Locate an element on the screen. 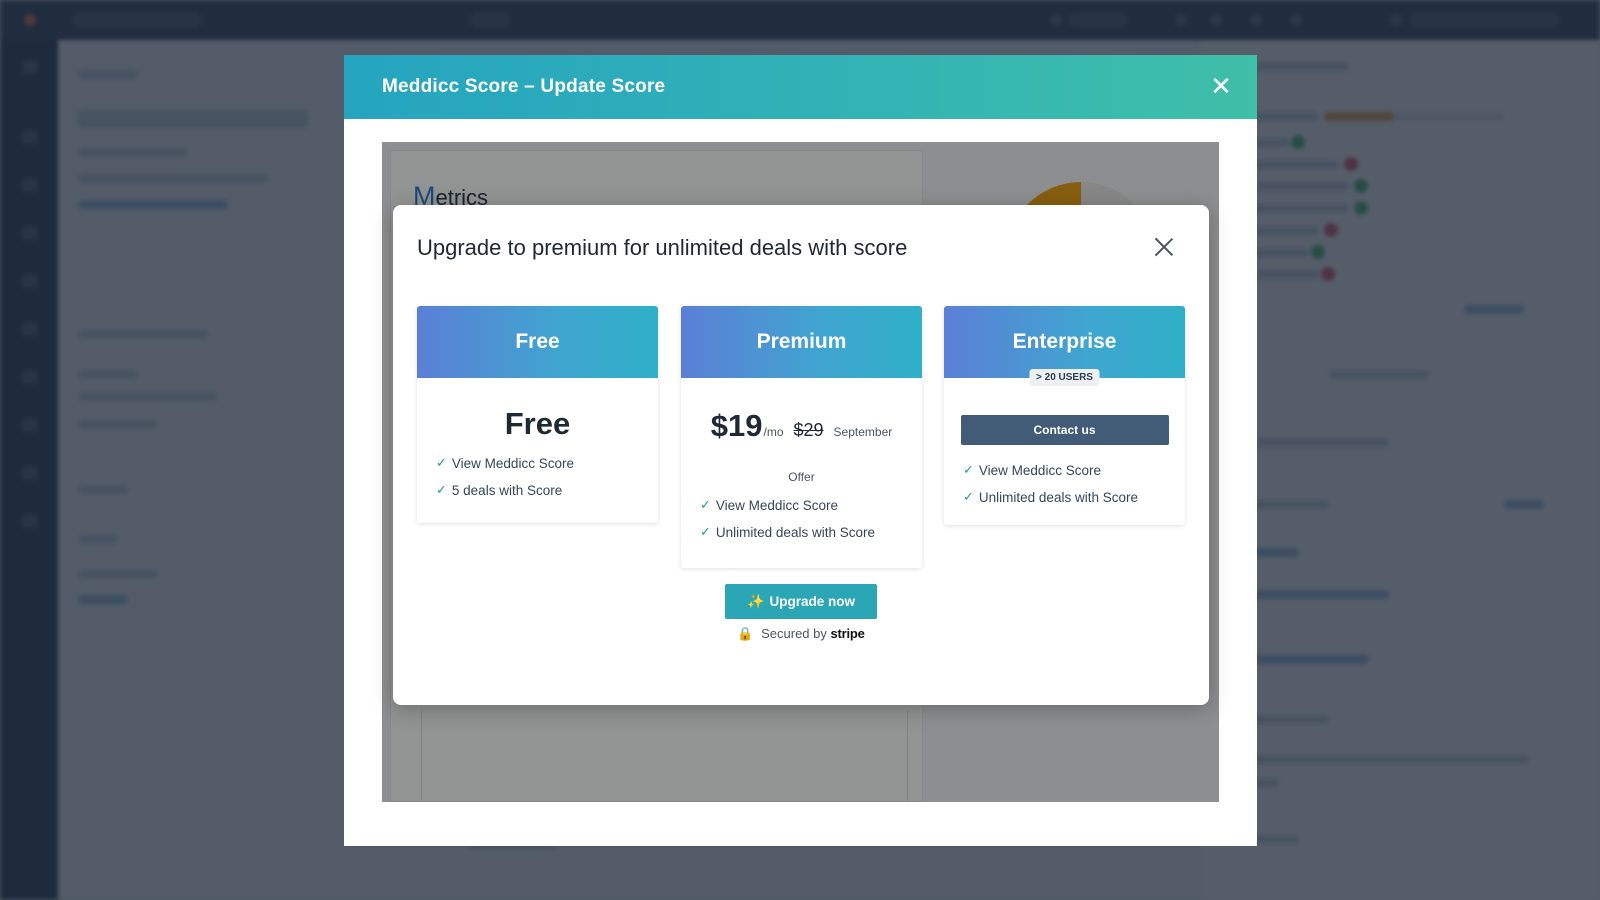 The height and width of the screenshot is (900, 1600). plan-price-row: $19 /mo $29 September is located at coordinates (801, 426).